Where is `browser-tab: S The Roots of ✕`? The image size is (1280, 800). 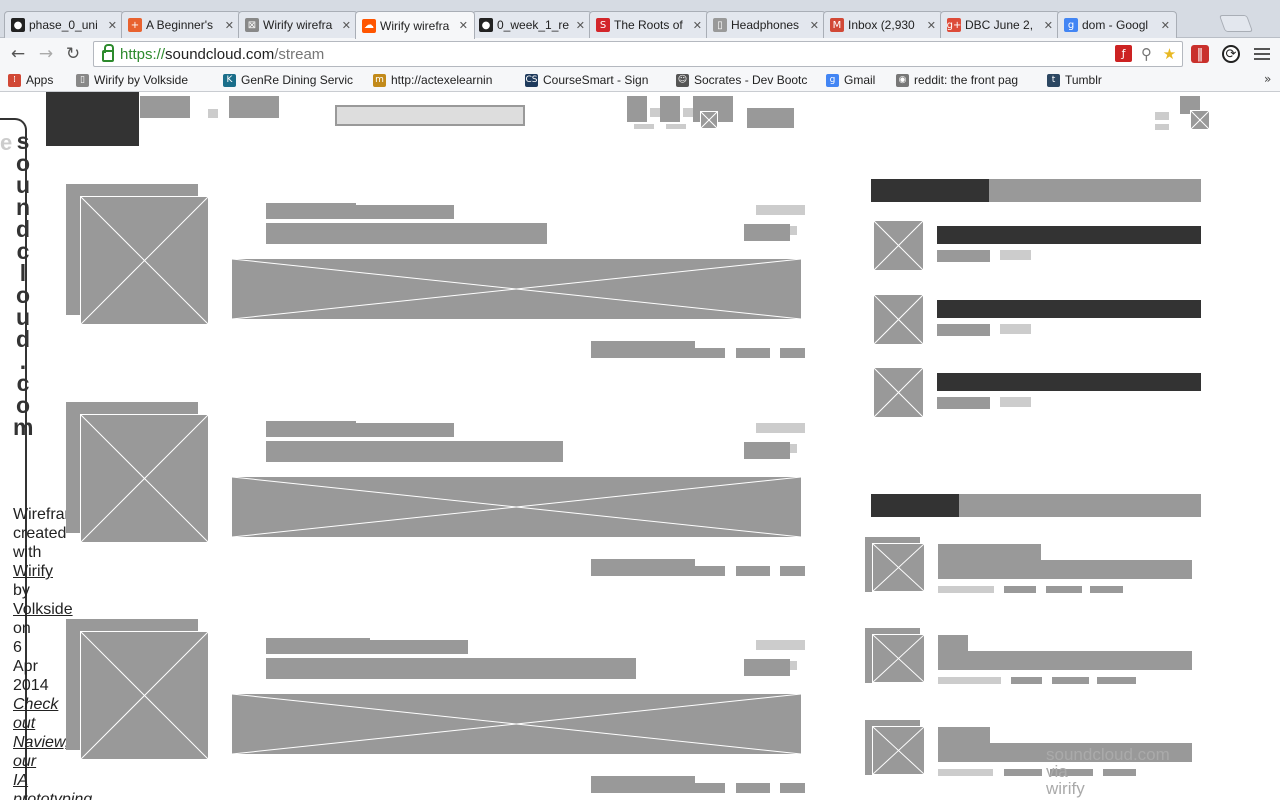 browser-tab: S The Roots of ✕ is located at coordinates (649, 24).